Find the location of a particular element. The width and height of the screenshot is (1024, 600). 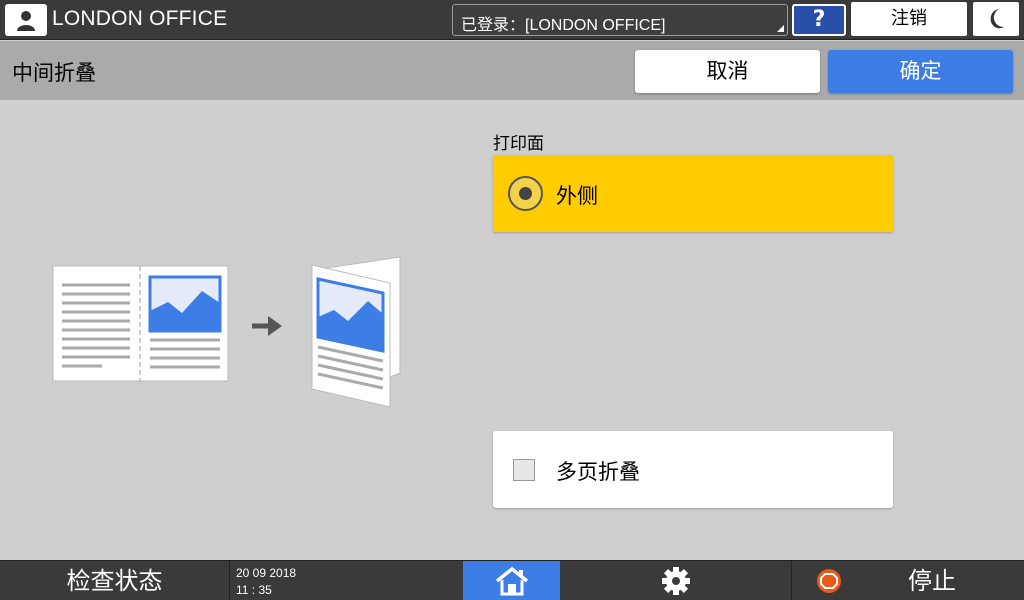

home-icon is located at coordinates (511, 581).